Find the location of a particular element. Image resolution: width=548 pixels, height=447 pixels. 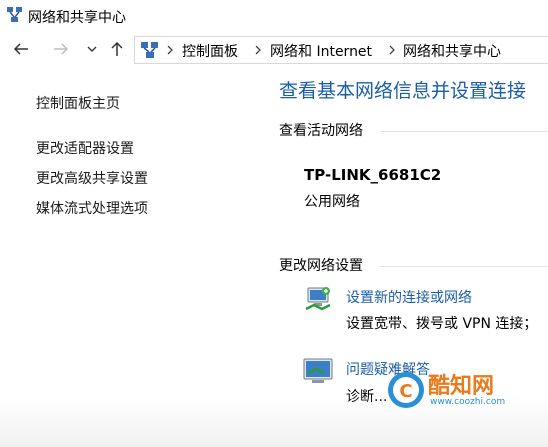

watermark: C 酷知网 www.coozhi.com is located at coordinates (467, 394).